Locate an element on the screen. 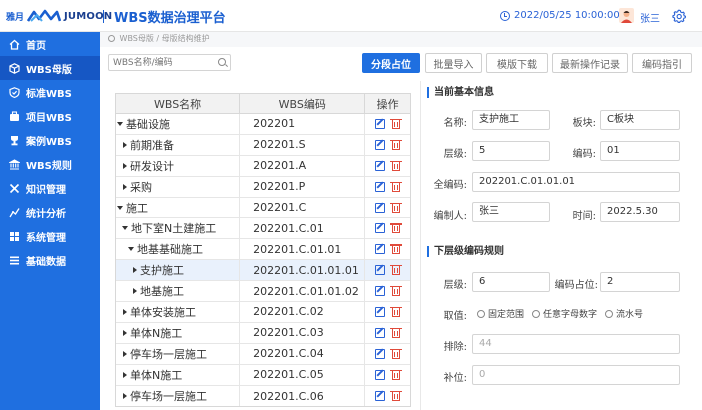 The width and height of the screenshot is (702, 410). sidebar-item-home: 首页 is located at coordinates (50, 44).